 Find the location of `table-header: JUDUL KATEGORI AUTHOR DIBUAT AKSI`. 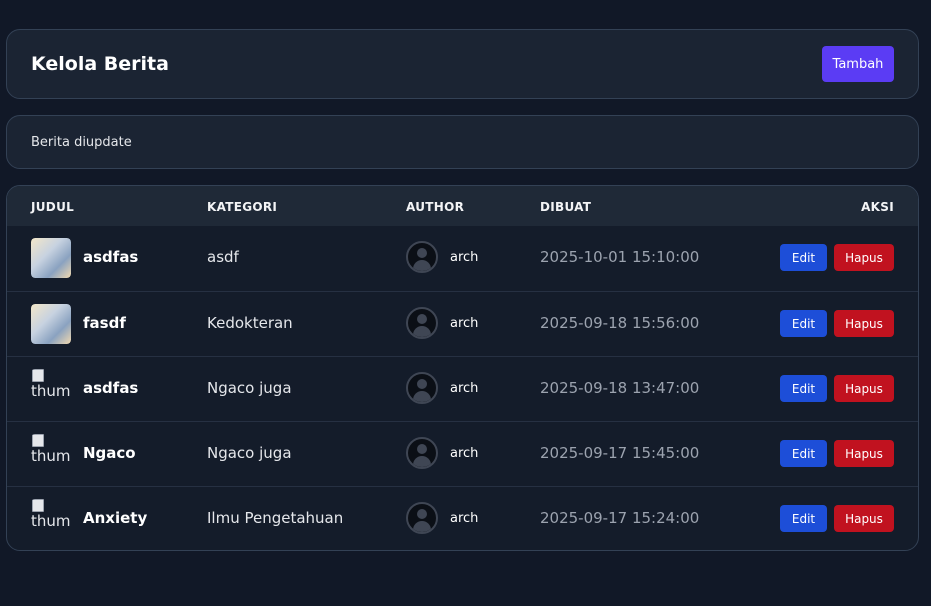

table-header: JUDUL KATEGORI AUTHOR DIBUAT AKSI is located at coordinates (462, 206).